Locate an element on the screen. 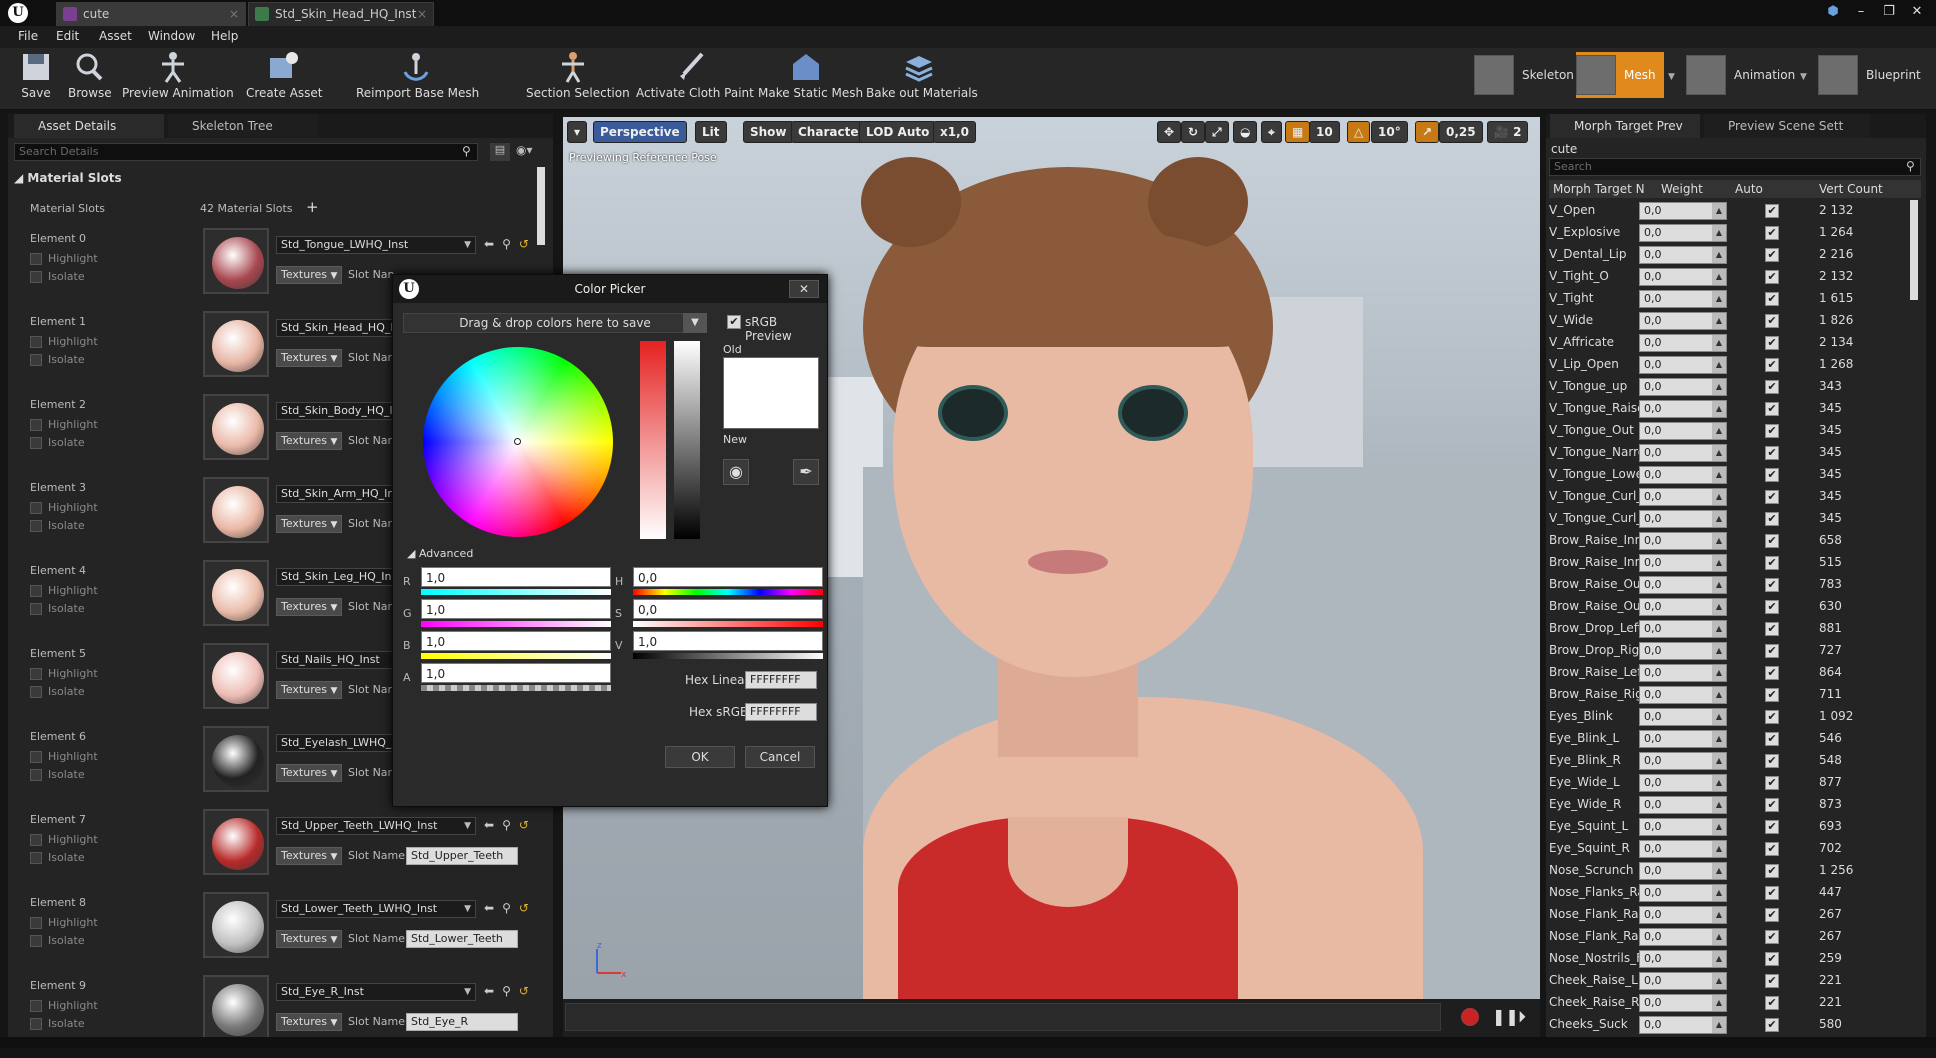  scale-snap-icon: ↗ is located at coordinates (1427, 132).